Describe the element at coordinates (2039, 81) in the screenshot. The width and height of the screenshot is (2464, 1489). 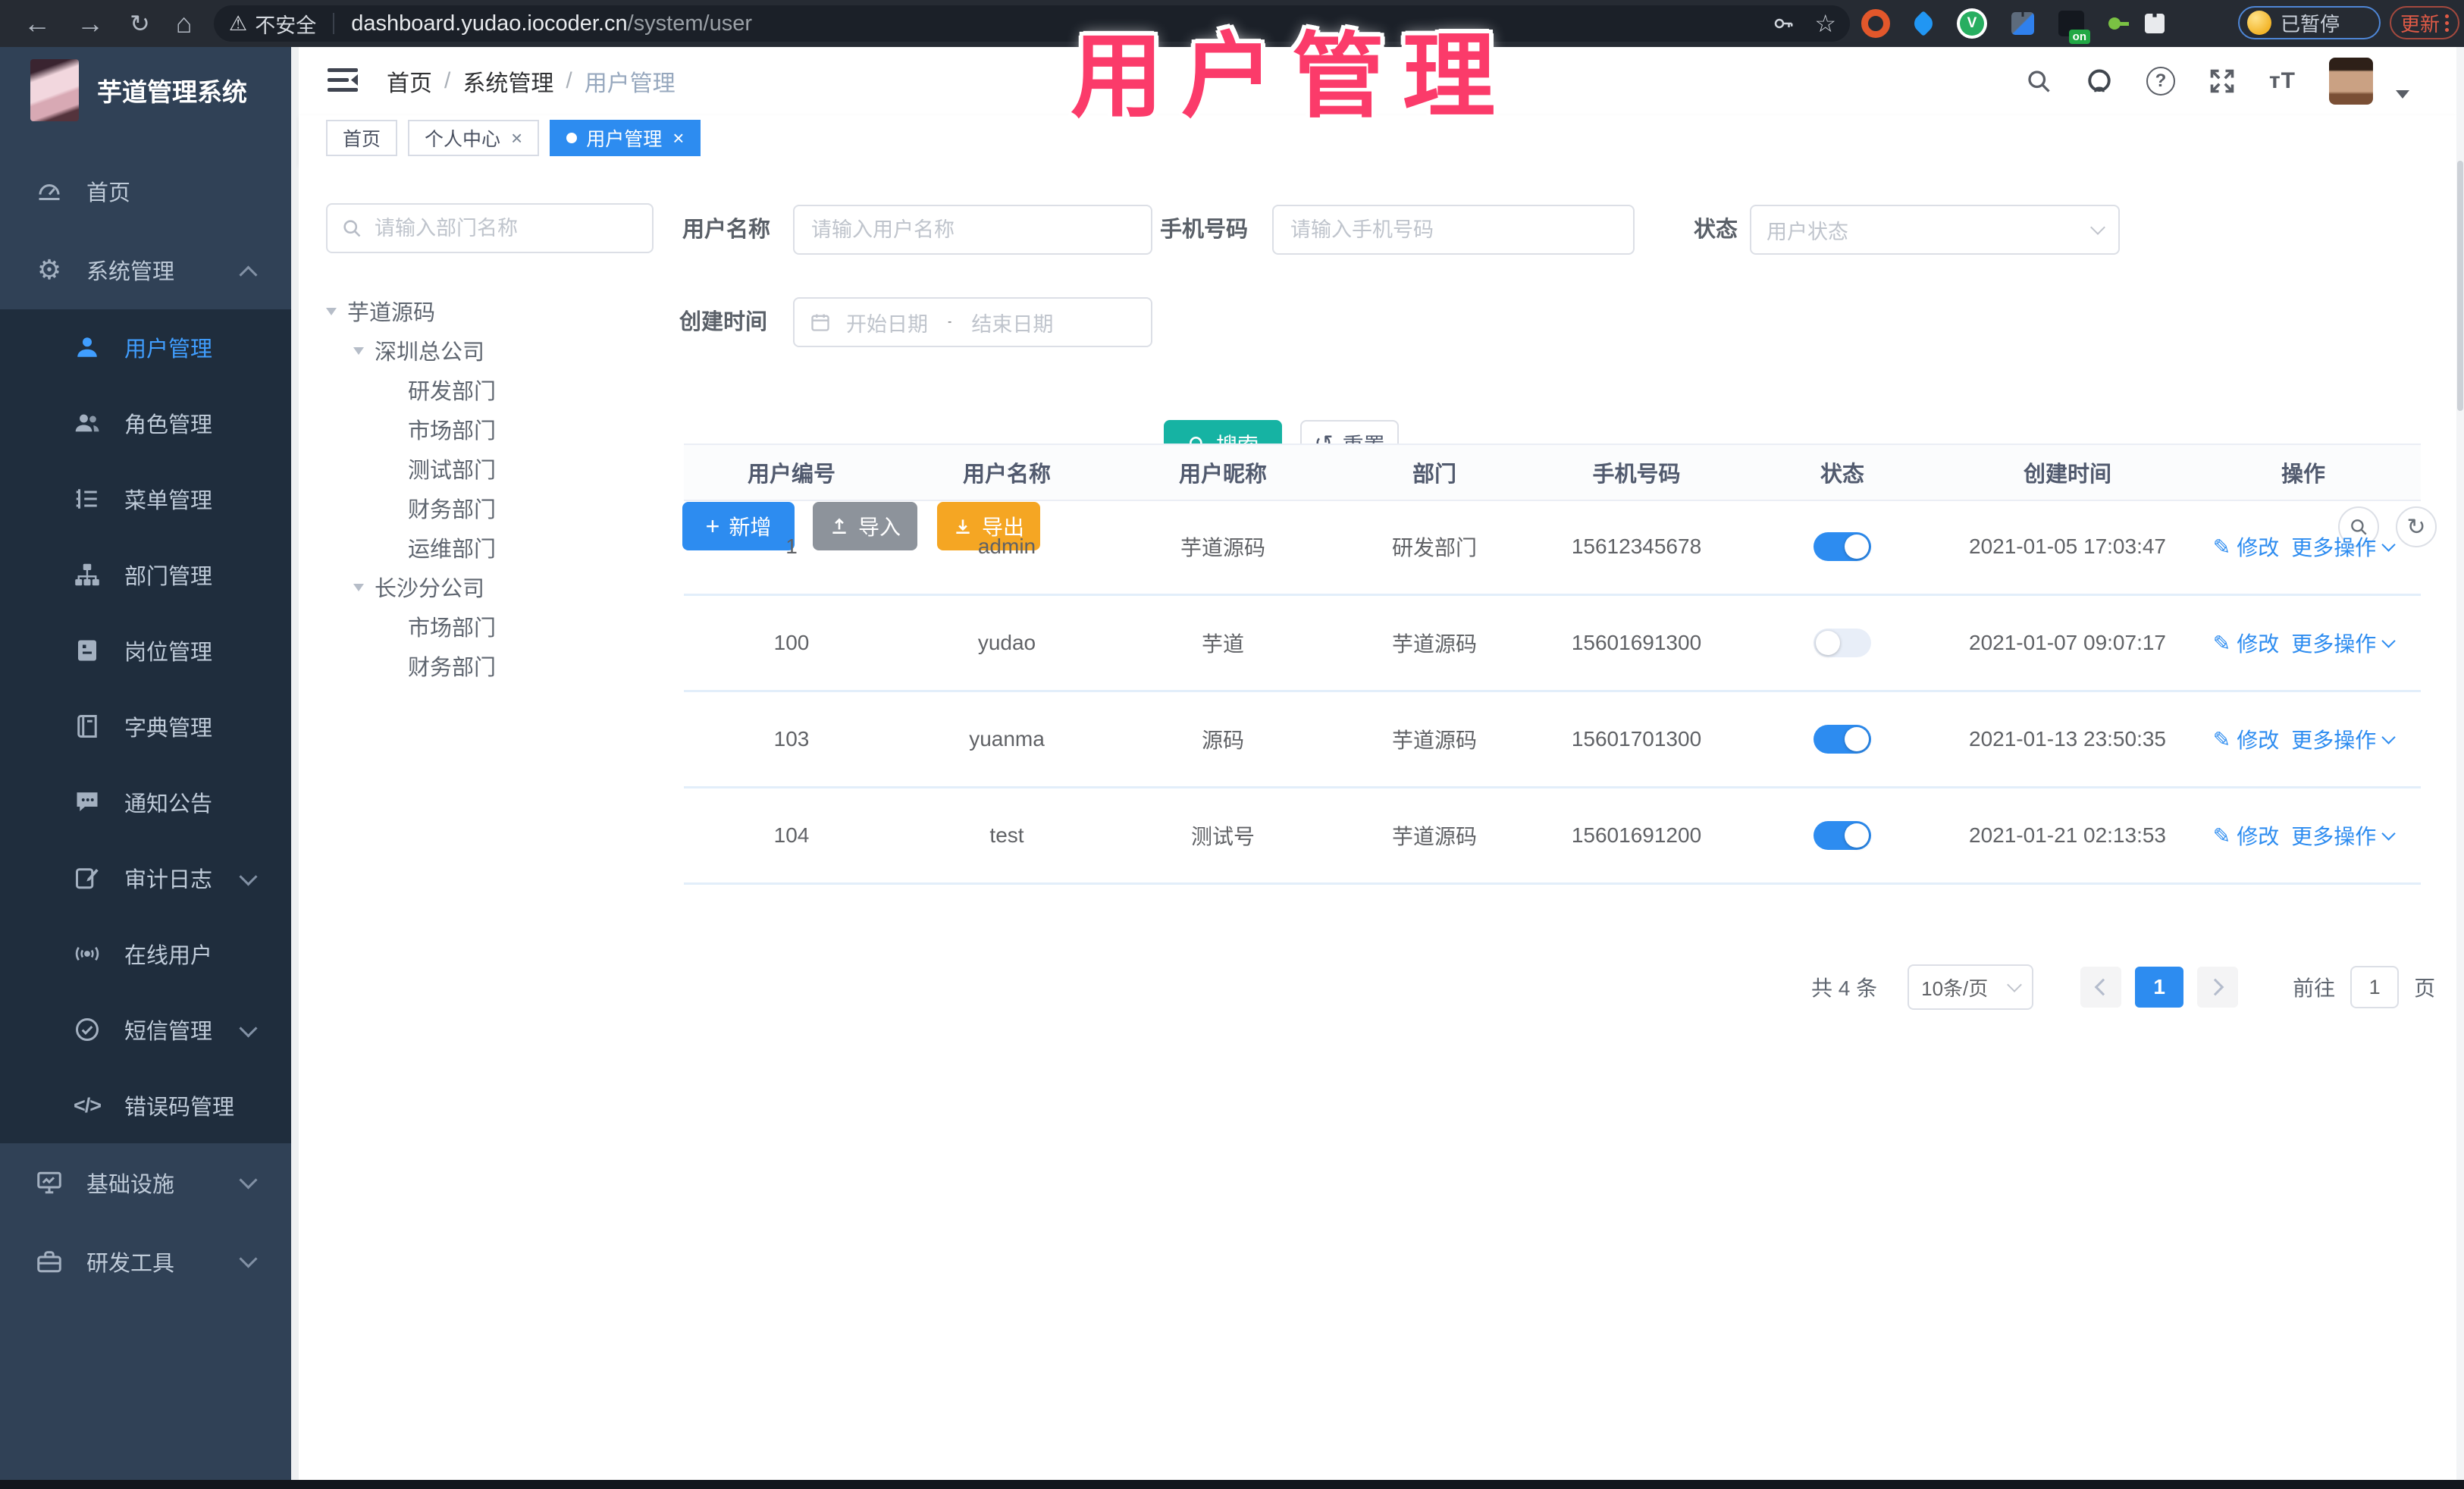
I see `search-icon` at that location.